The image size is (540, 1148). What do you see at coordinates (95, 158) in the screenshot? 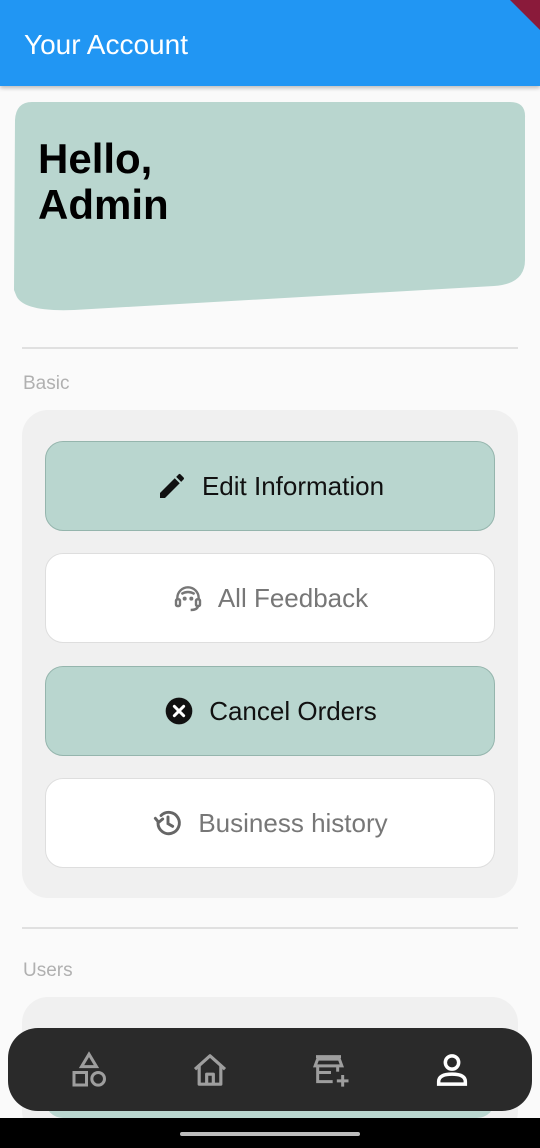
I see `greeting-line-1: Hello,` at bounding box center [95, 158].